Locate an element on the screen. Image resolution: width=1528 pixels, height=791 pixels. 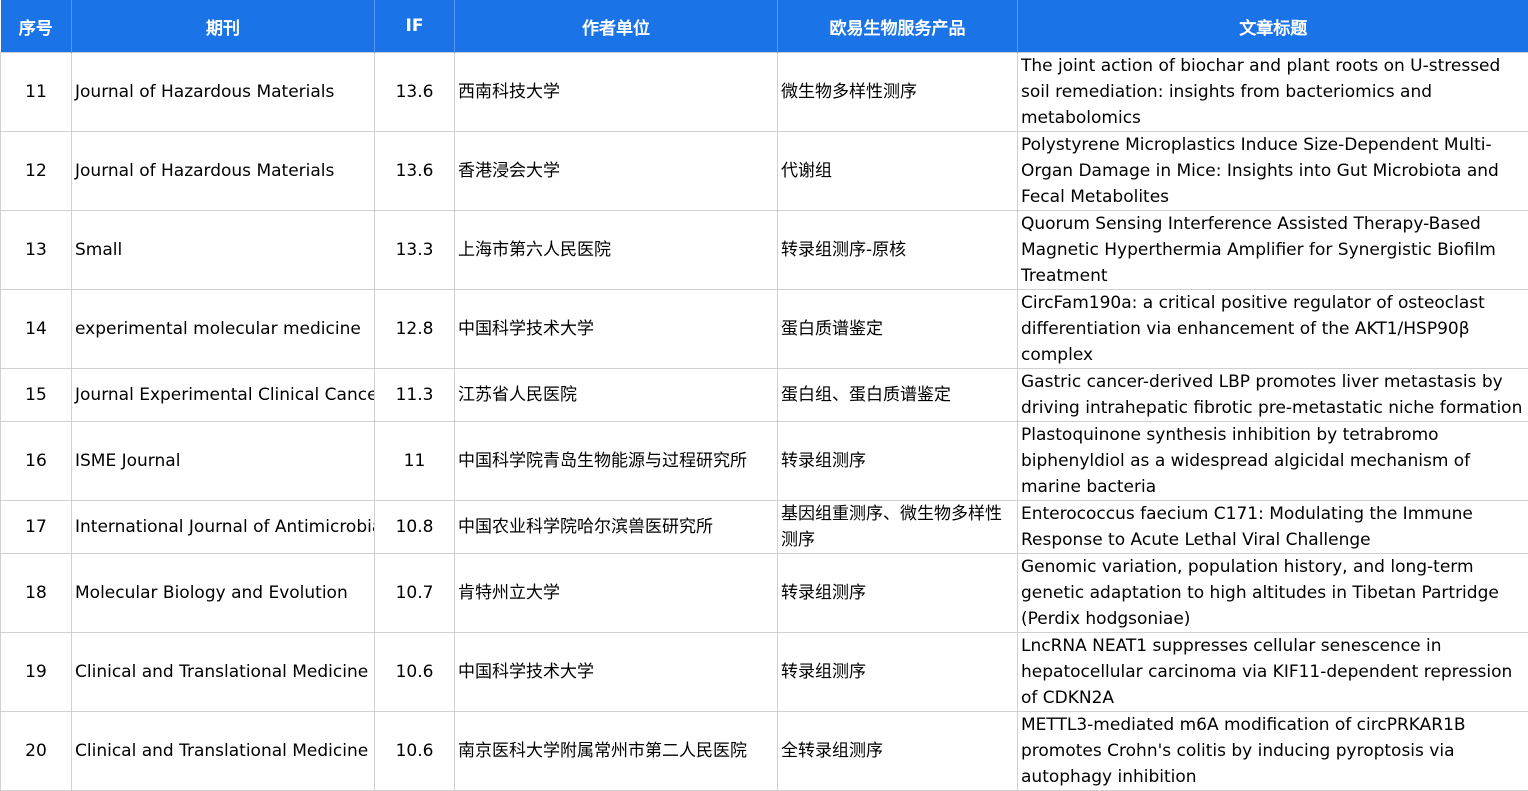
cell-service-product: 代谢组 is located at coordinates (898, 171).